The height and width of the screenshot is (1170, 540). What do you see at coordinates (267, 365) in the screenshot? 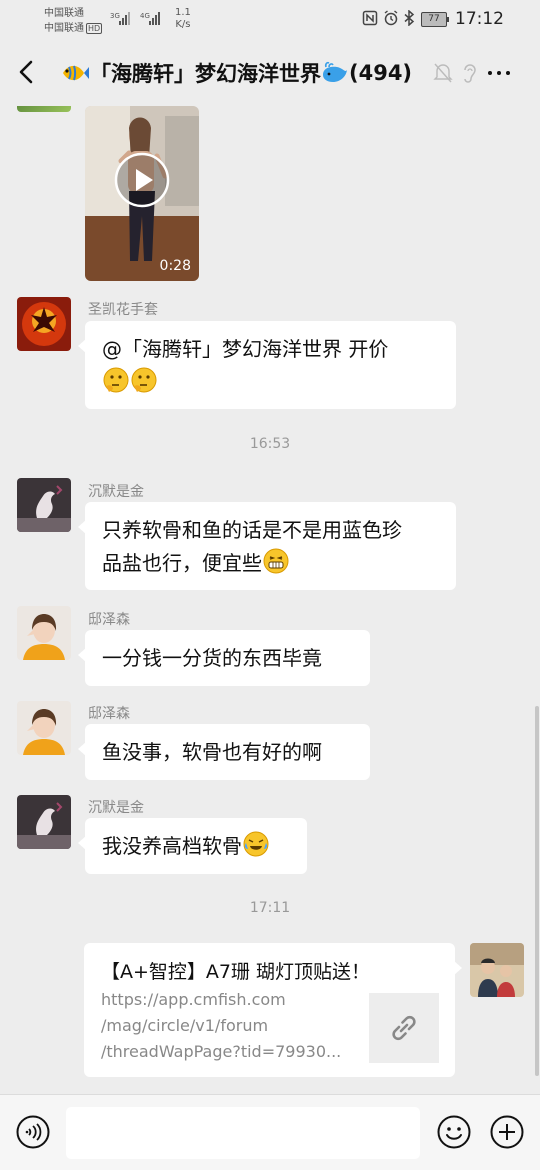
I see `message-bubble: @「海腾轩」梦幻海洋世界 开价` at bounding box center [267, 365].